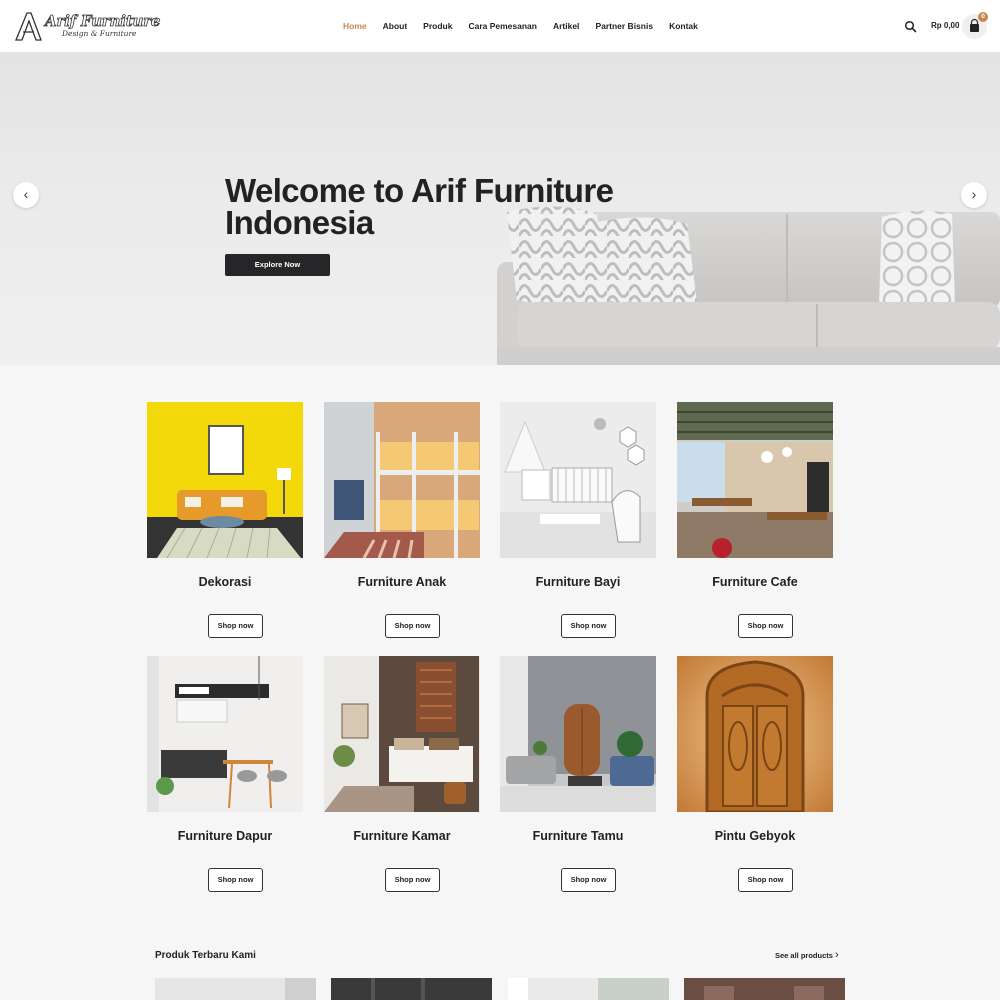 The width and height of the screenshot is (1000, 1000). Describe the element at coordinates (578, 734) in the screenshot. I see `category-image-furniture-tamu` at that location.